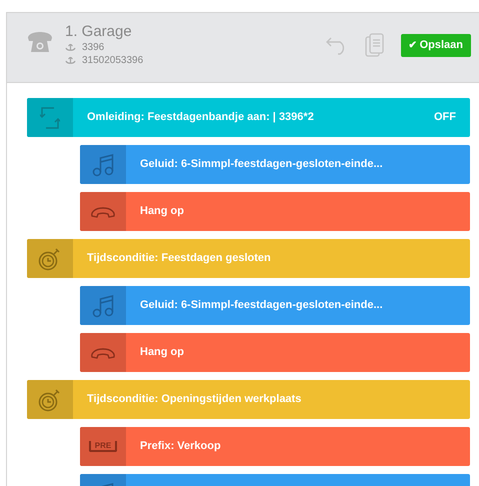  Describe the element at coordinates (103, 446) in the screenshot. I see `prefix-icon: PRE` at that location.